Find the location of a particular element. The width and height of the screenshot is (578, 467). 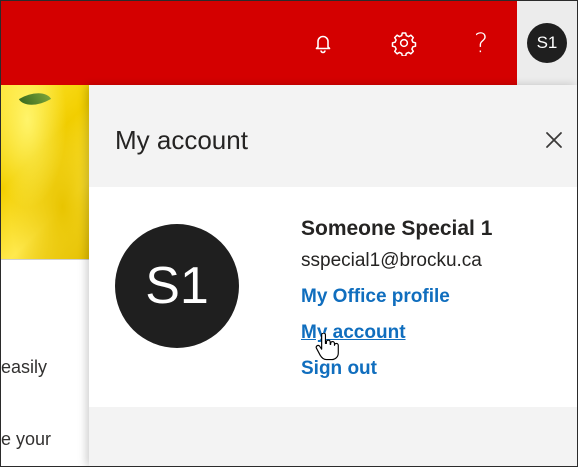

sign-out-link: Sign out is located at coordinates (339, 369).